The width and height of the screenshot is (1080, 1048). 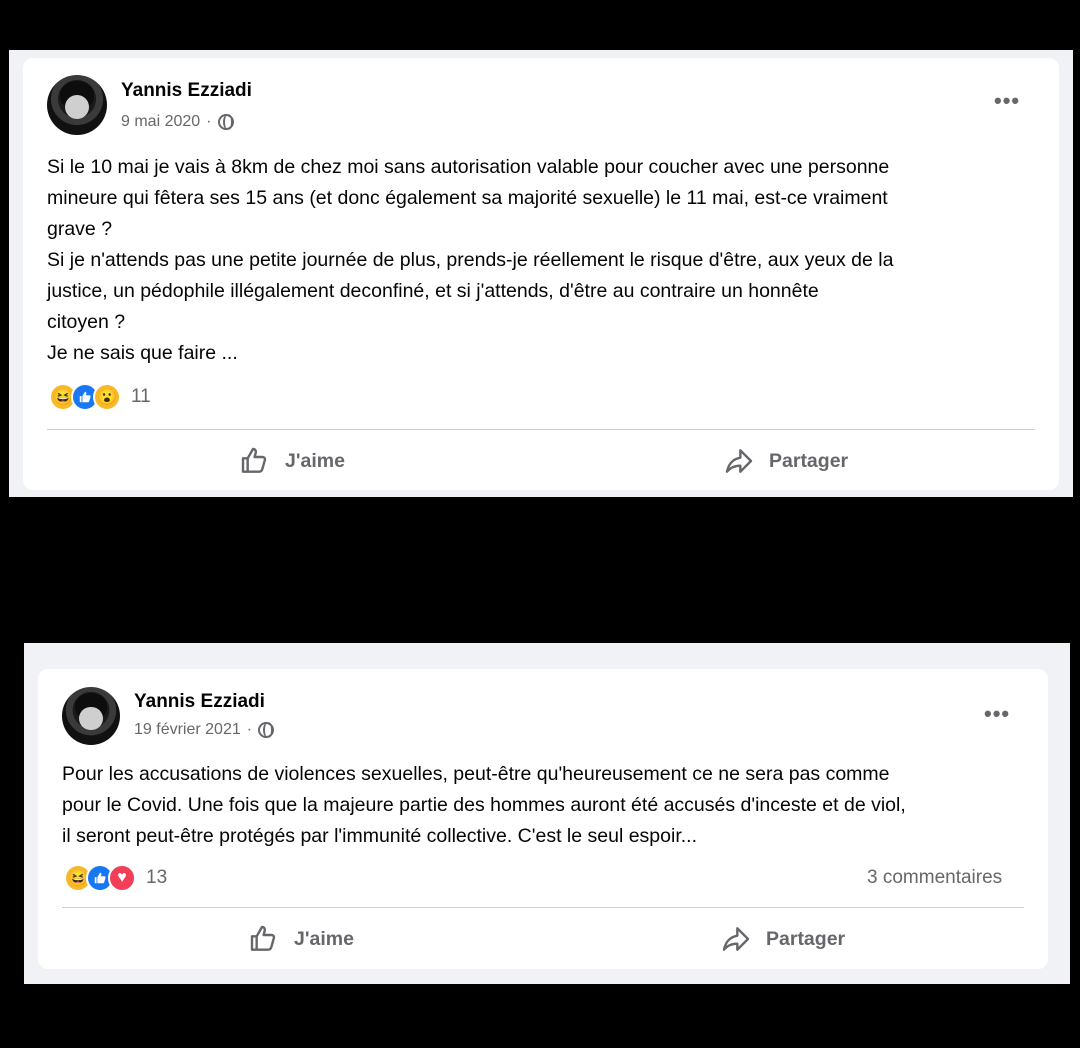 What do you see at coordinates (122, 878) in the screenshot?
I see `love-reaction-icon: ♥` at bounding box center [122, 878].